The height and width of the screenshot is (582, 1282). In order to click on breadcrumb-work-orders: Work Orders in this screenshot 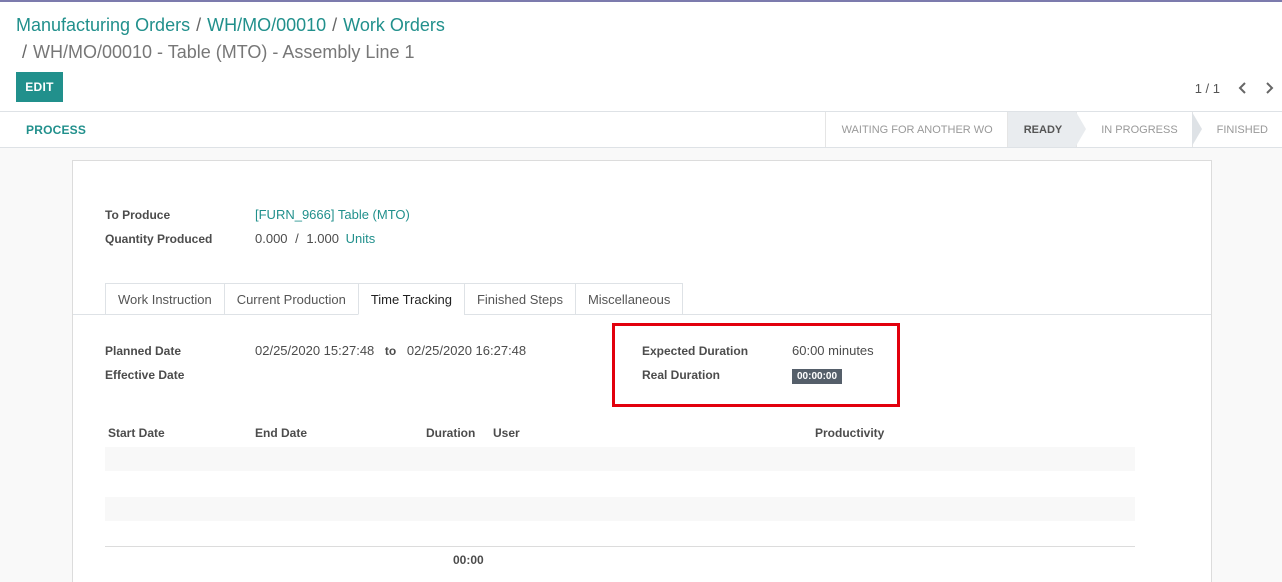, I will do `click(394, 25)`.